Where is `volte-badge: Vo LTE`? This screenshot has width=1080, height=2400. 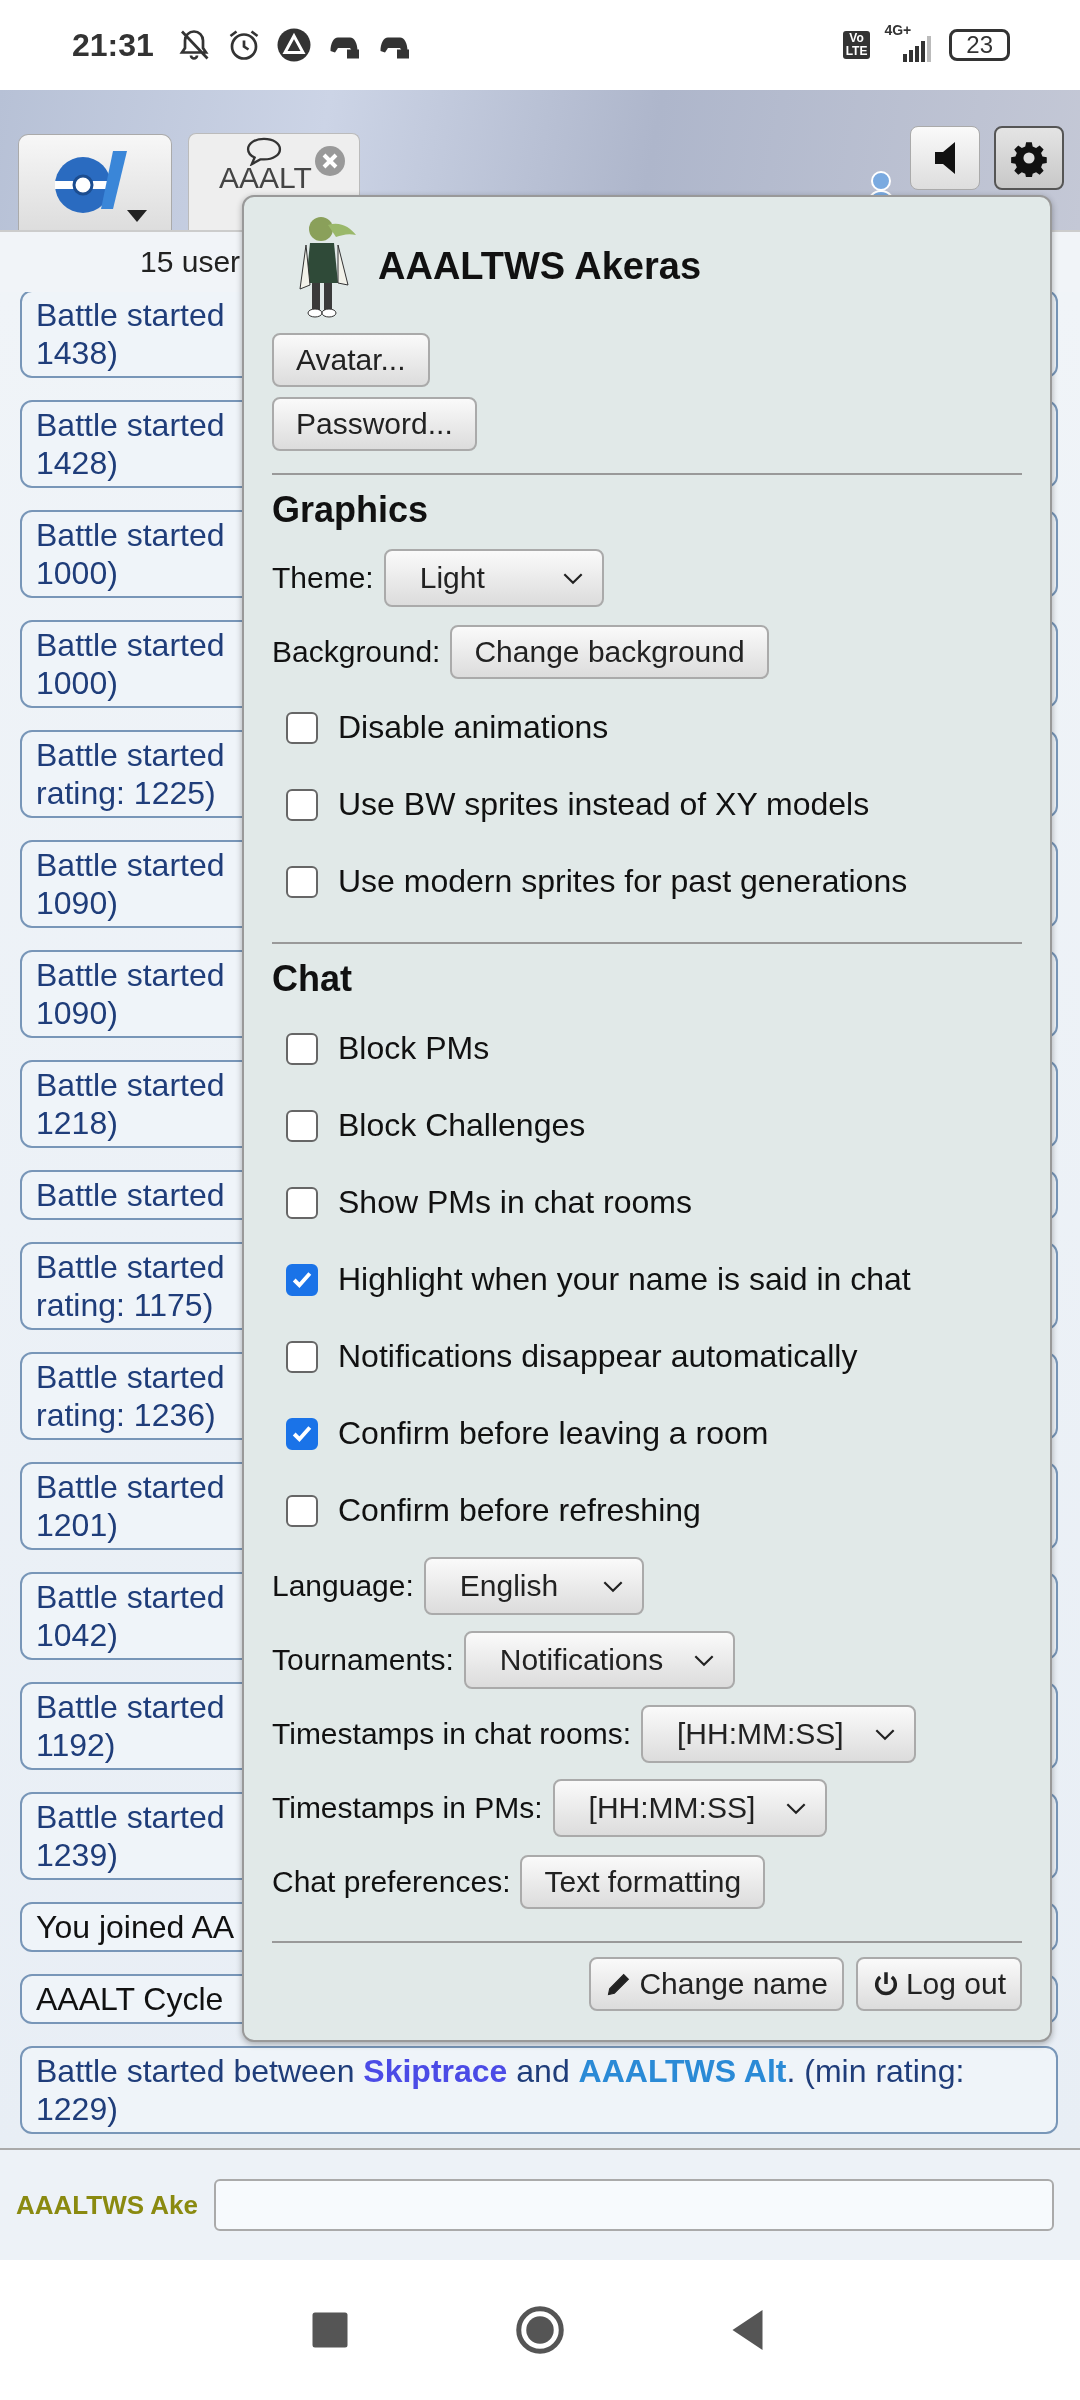 volte-badge: Vo LTE is located at coordinates (856, 45).